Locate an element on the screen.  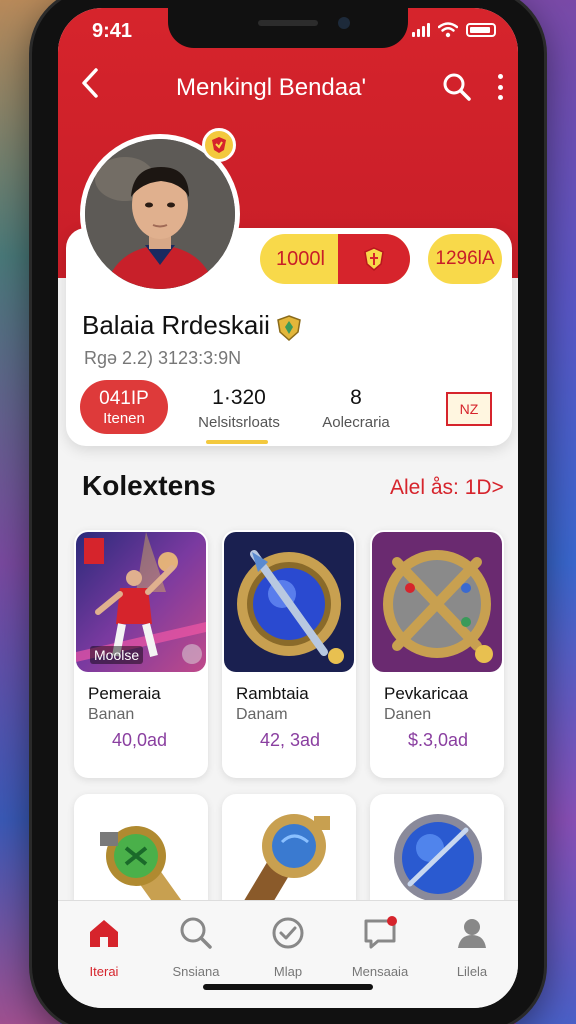
card-art: Moolse is located at coordinates (141, 602).